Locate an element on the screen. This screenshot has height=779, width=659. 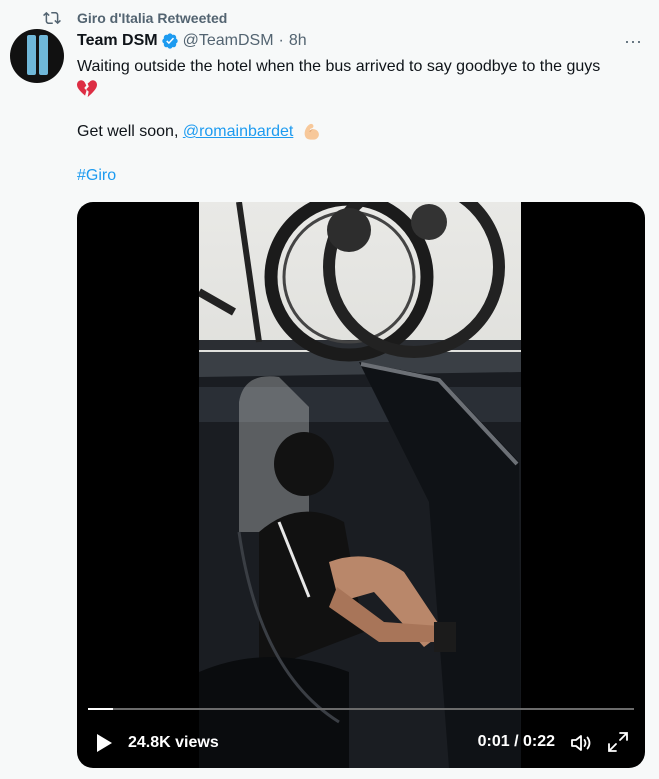
avatar is located at coordinates (37, 56).